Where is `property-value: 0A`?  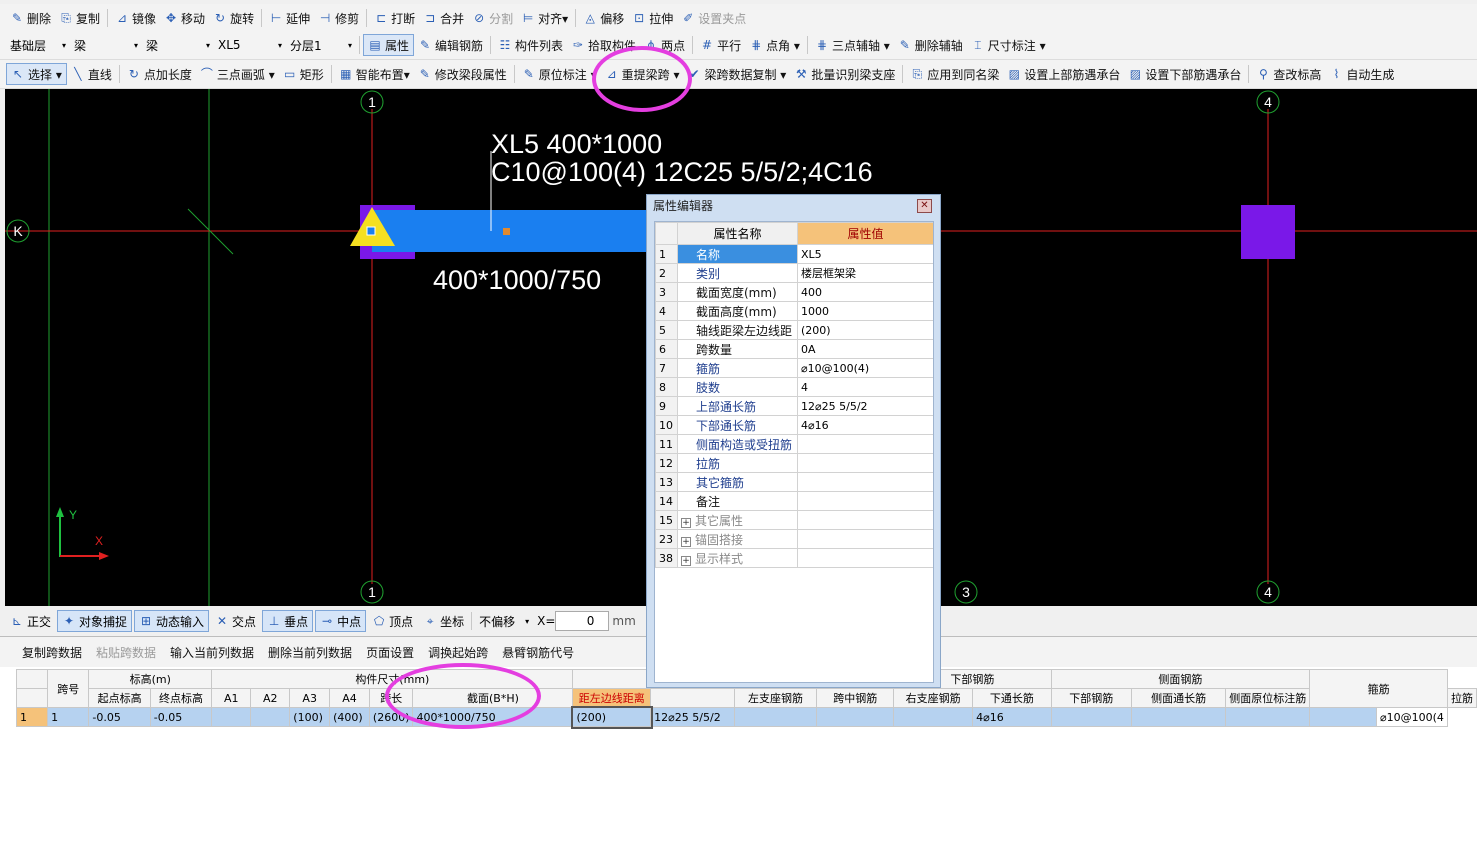 property-value: 0A is located at coordinates (865, 349).